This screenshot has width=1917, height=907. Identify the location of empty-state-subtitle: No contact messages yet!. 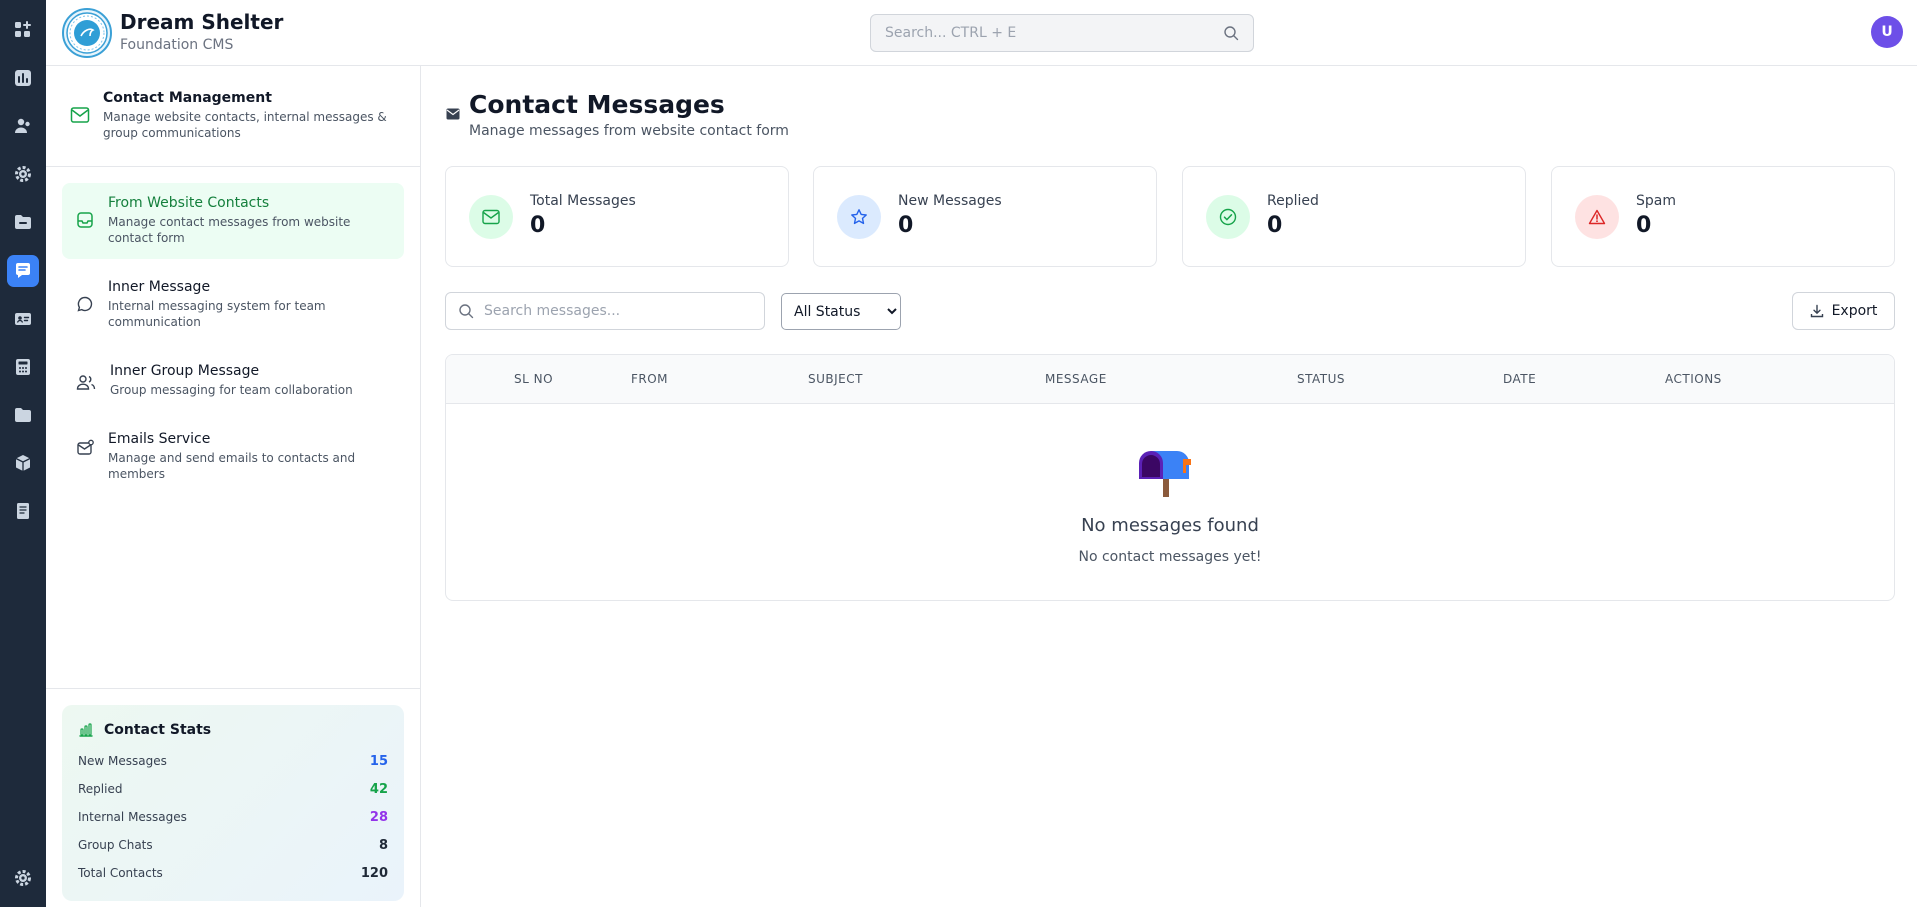
(1170, 557).